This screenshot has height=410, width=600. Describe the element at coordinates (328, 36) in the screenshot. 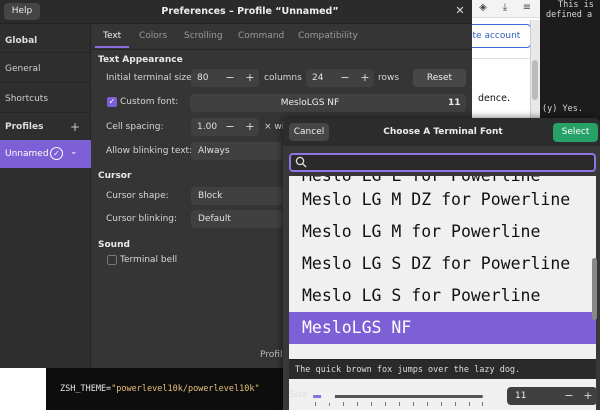

I see `tab-compatibility: Compatibility` at that location.